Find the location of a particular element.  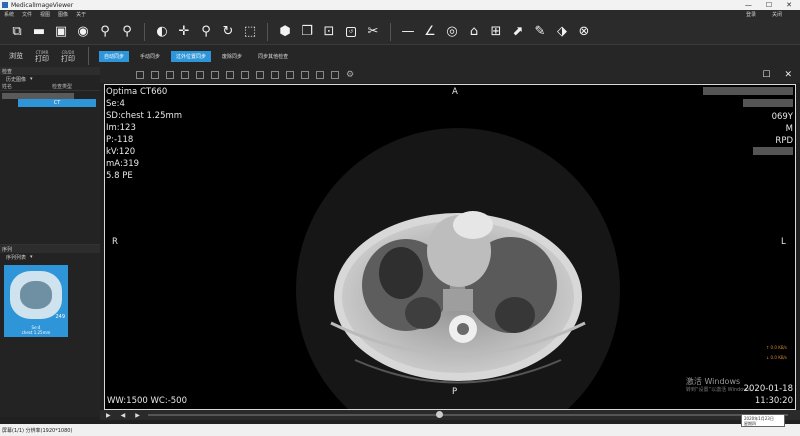

restore-view-icon: ↺ is located at coordinates (351, 32).